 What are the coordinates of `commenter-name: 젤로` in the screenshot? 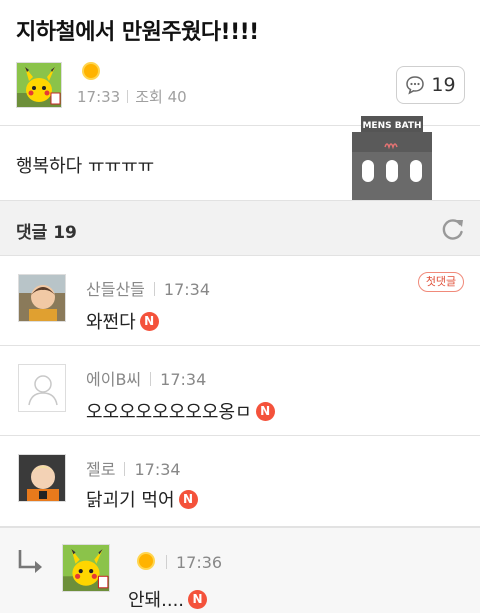 It's located at (100, 469).